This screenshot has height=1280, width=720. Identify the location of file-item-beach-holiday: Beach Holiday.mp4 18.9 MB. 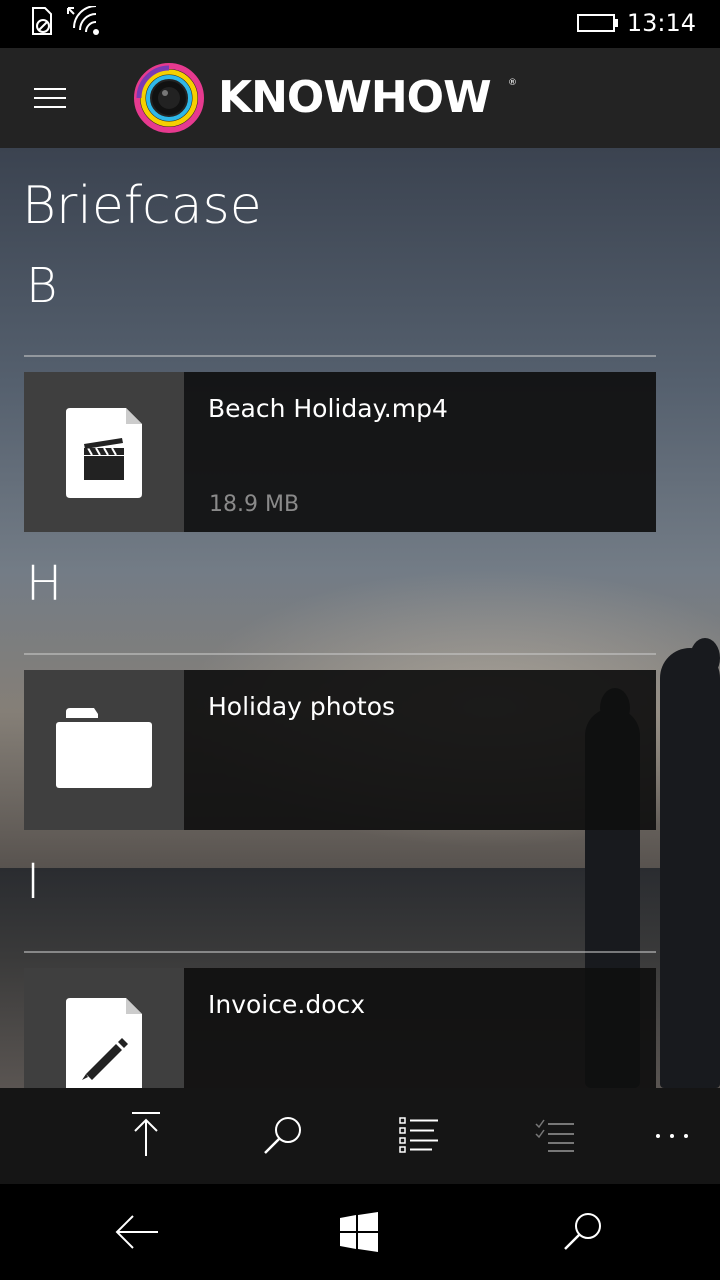
(340, 452).